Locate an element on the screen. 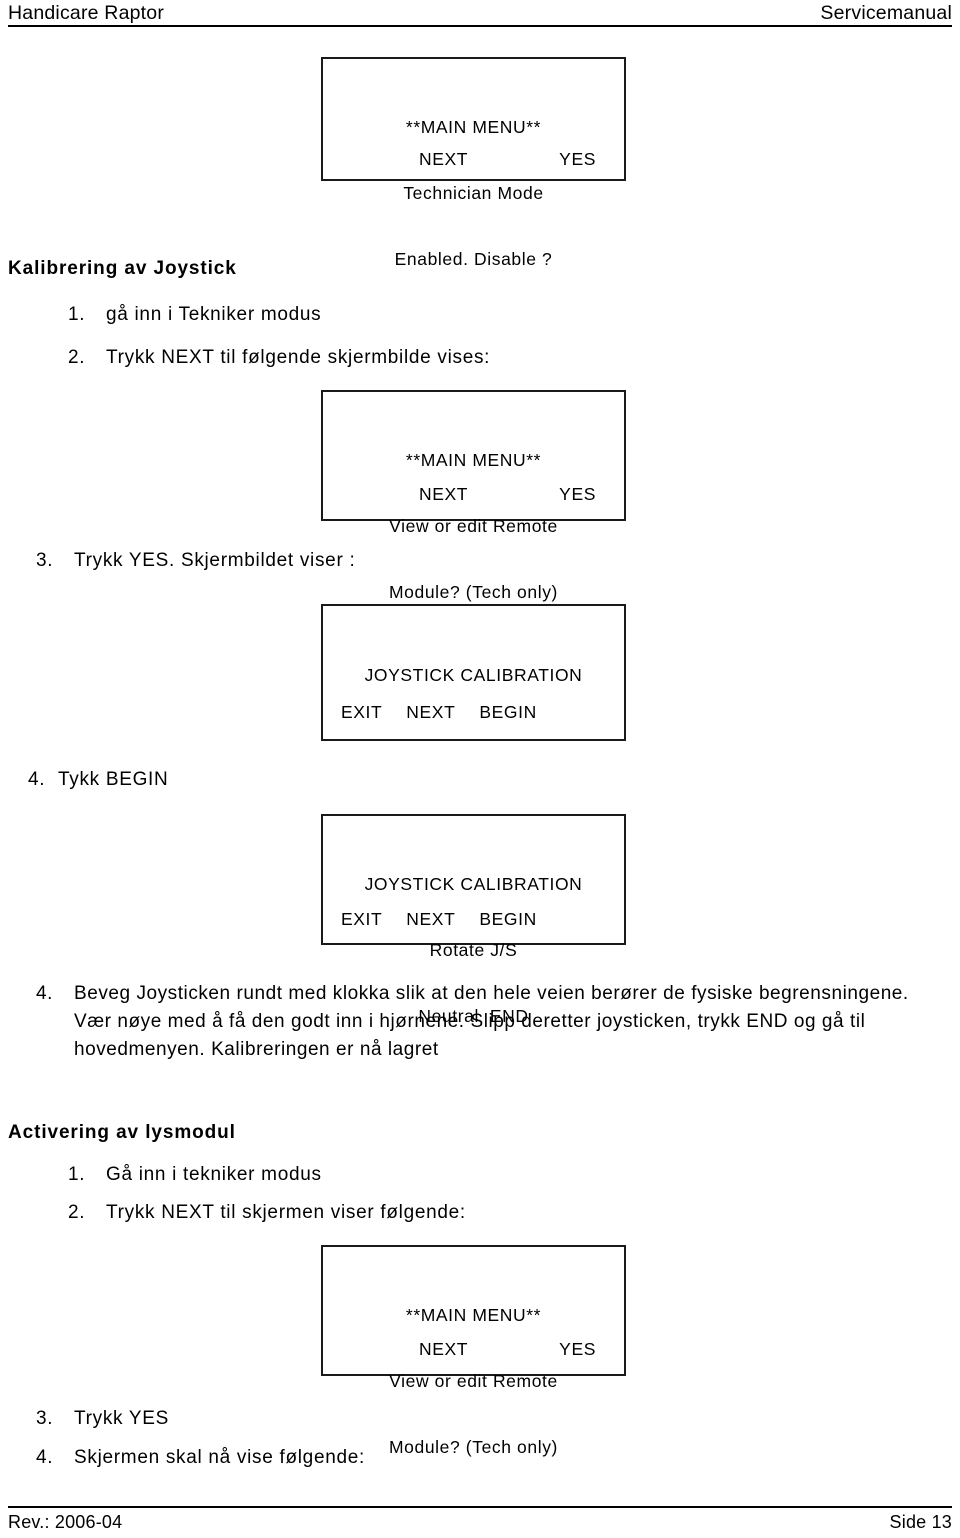  header-divider-rule is located at coordinates (480, 26).